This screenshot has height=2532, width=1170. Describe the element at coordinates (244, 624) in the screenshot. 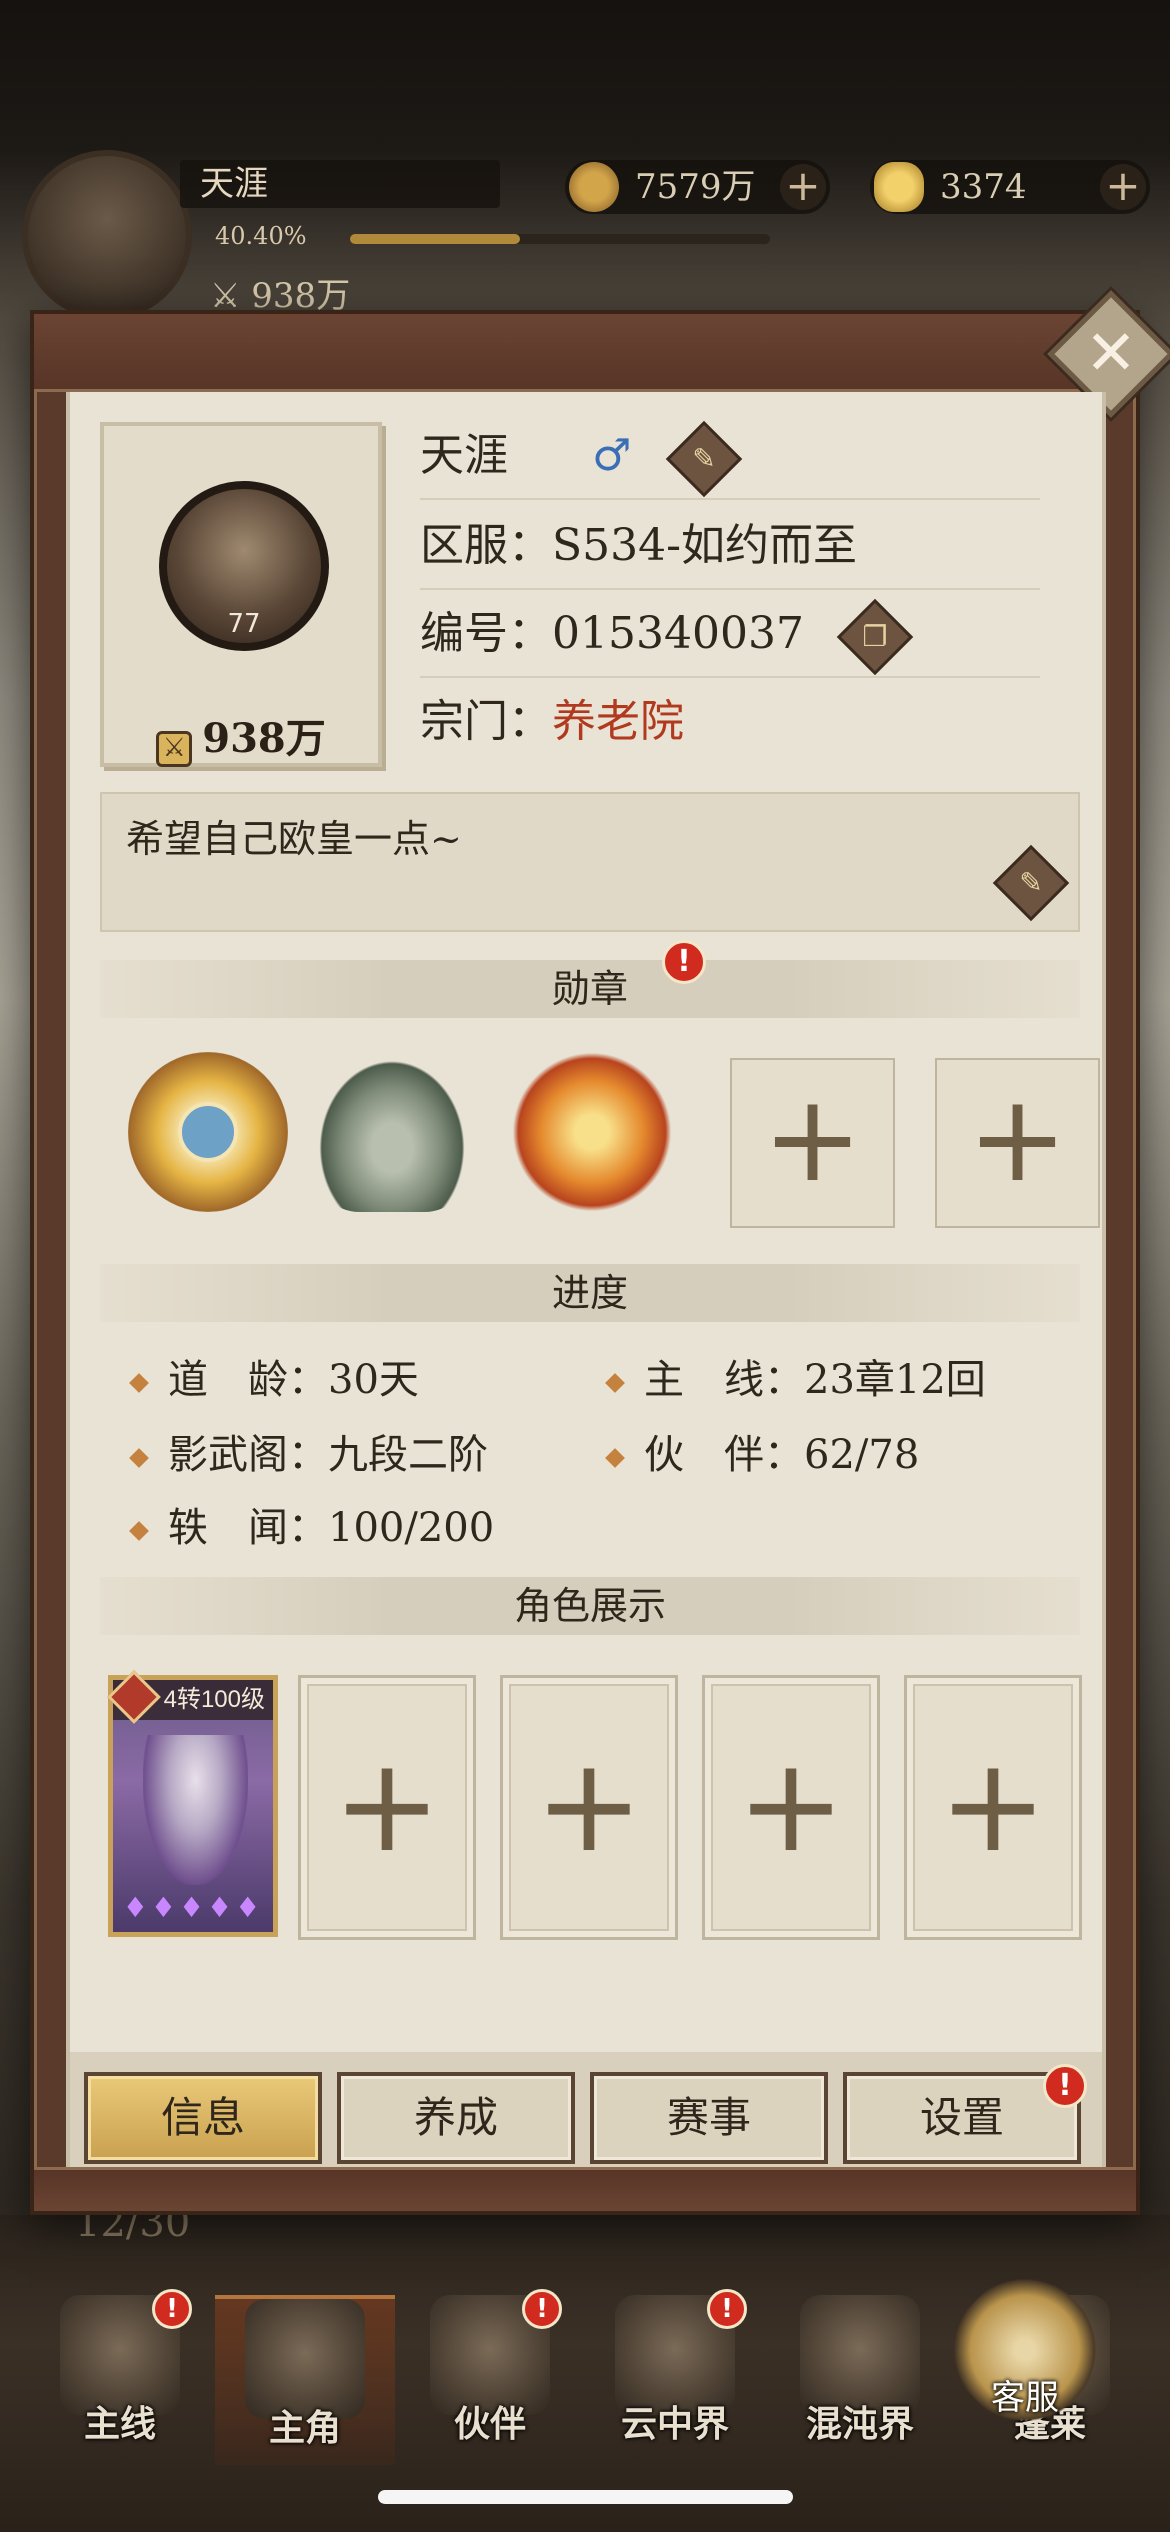

I see `avatar-level: 77` at that location.